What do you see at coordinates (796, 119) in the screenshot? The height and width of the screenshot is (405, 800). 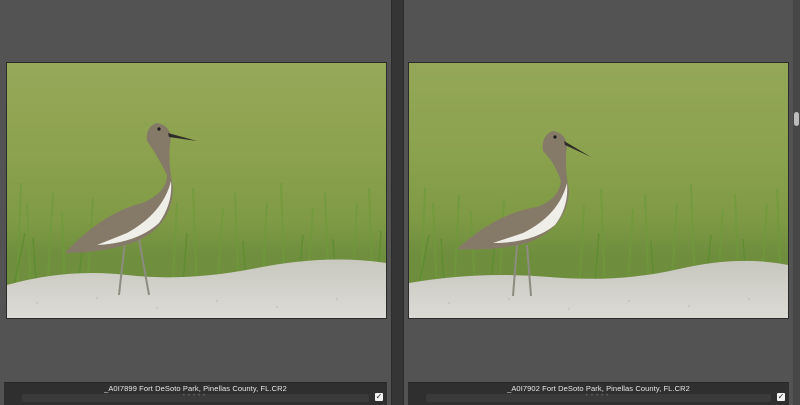 I see `scrollbar-thumb` at bounding box center [796, 119].